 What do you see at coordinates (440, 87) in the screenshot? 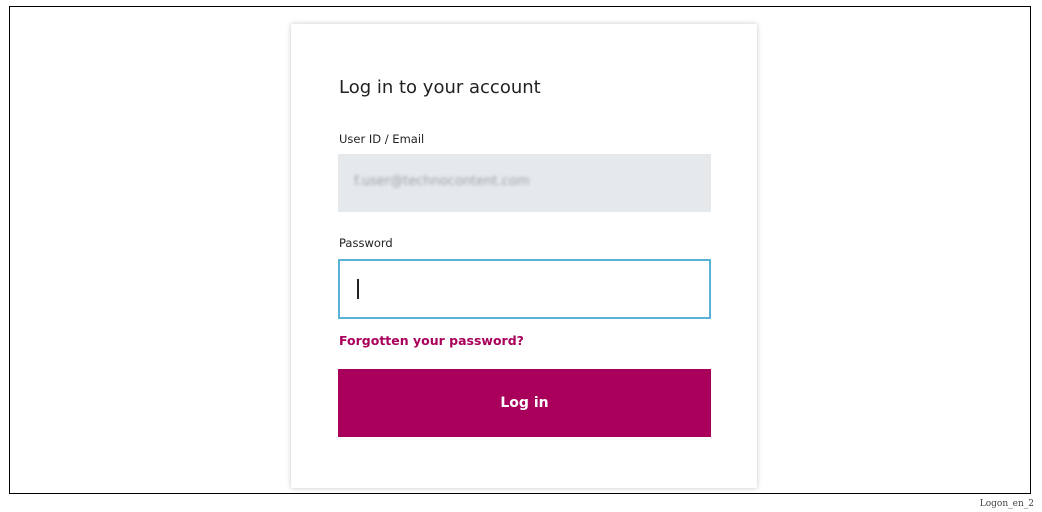
I see `login-title: Log in to your account` at bounding box center [440, 87].